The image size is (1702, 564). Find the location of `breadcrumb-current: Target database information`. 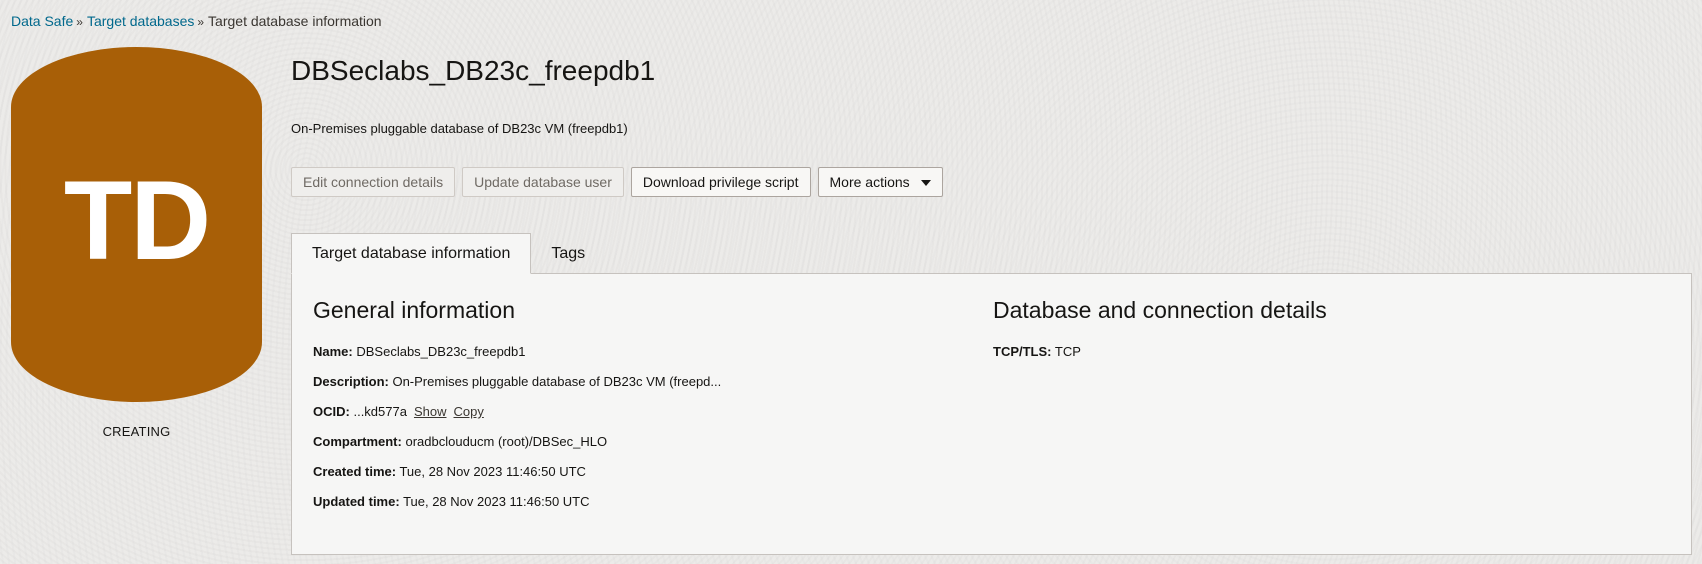

breadcrumb-current: Target database information is located at coordinates (295, 21).